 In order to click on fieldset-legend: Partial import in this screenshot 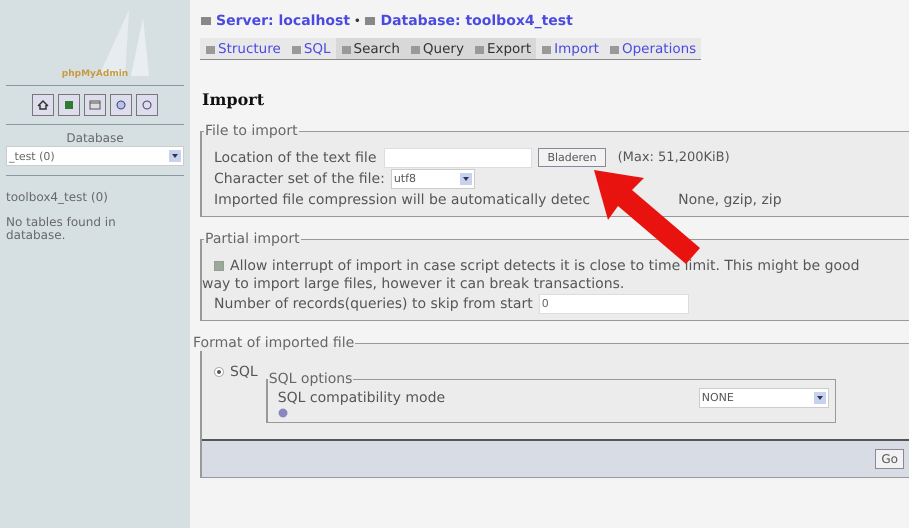, I will do `click(252, 239)`.